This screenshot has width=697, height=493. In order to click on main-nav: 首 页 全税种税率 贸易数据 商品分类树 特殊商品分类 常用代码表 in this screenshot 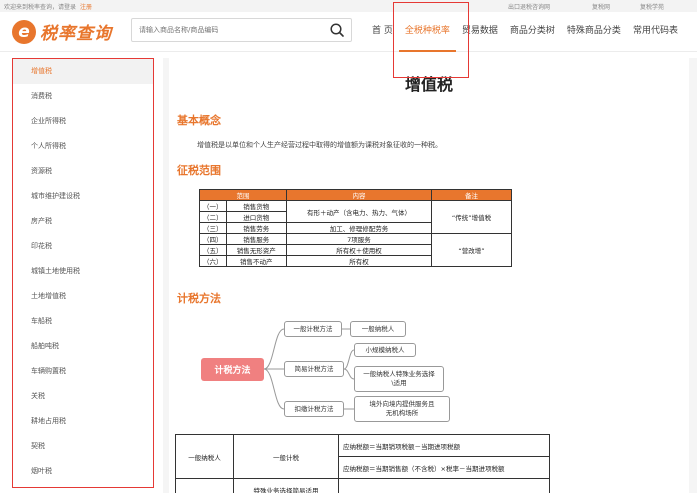, I will do `click(525, 32)`.